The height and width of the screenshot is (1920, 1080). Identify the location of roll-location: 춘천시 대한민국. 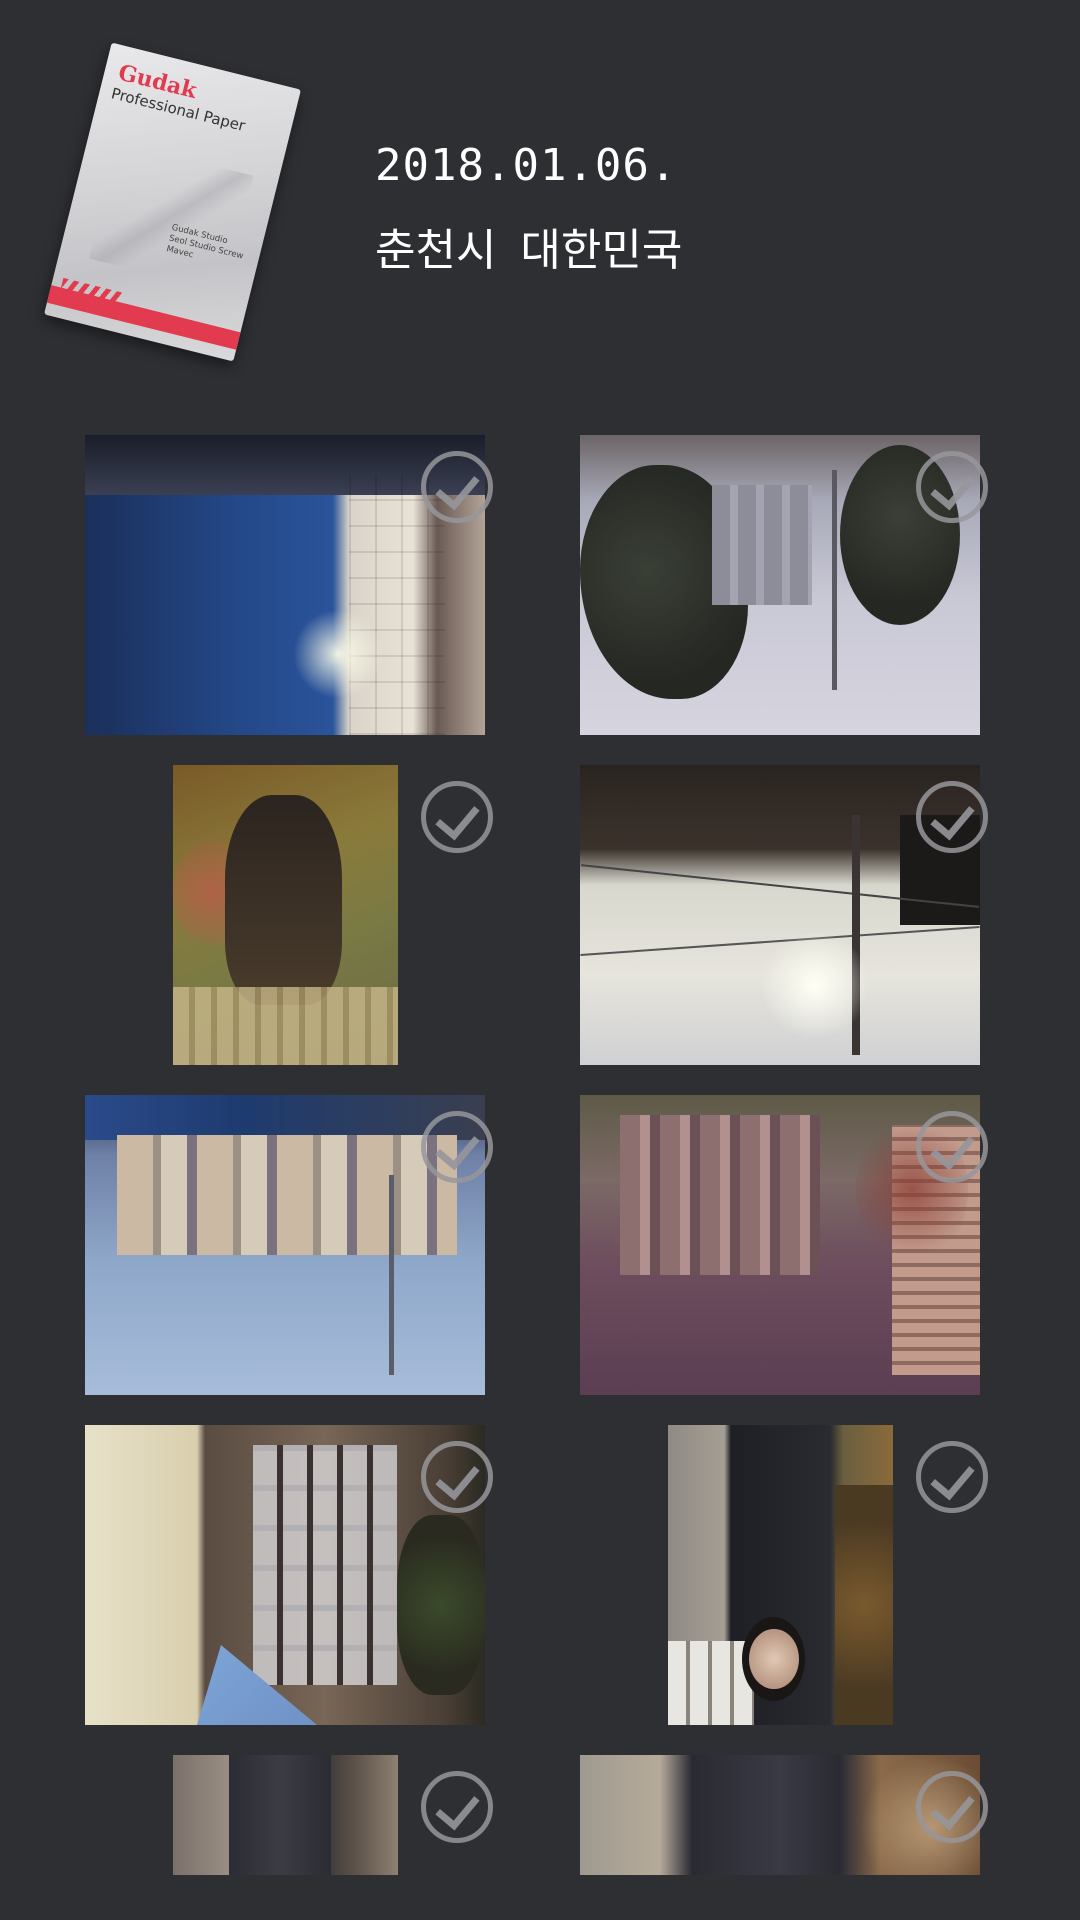
(529, 250).